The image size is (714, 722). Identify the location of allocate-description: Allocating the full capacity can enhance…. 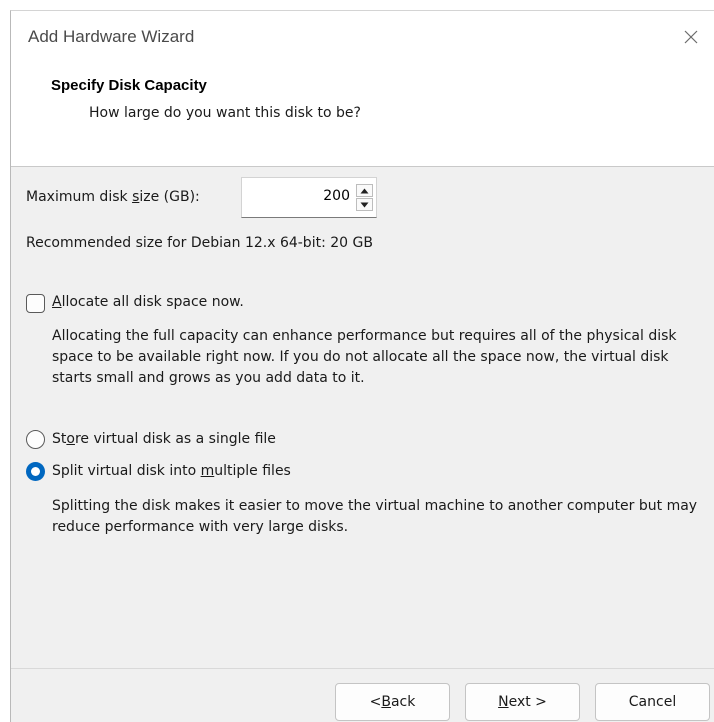
(364, 357).